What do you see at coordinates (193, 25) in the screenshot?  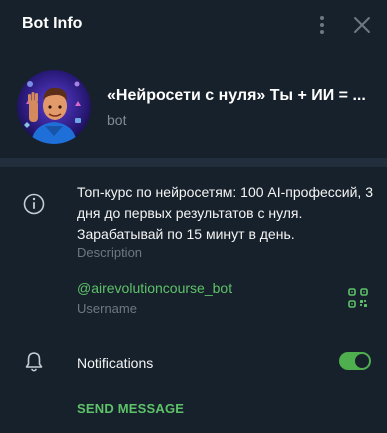 I see `header: Bot Info` at bounding box center [193, 25].